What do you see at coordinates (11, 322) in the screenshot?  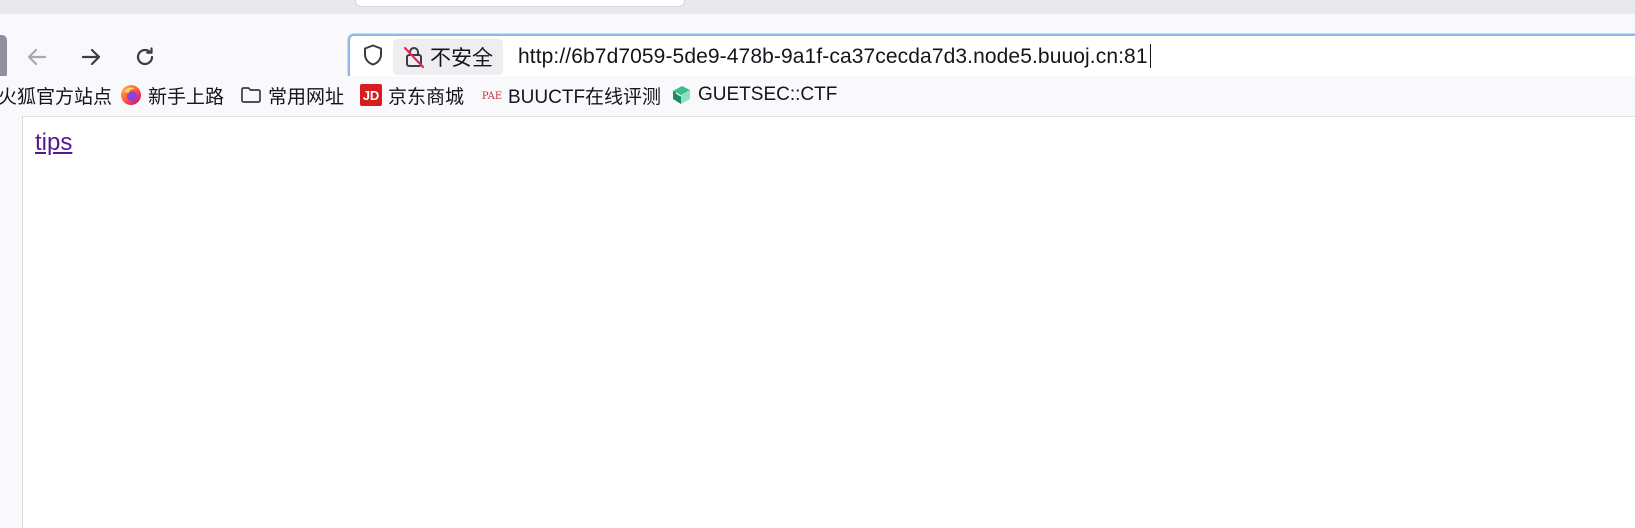 I see `content-left-gutter` at bounding box center [11, 322].